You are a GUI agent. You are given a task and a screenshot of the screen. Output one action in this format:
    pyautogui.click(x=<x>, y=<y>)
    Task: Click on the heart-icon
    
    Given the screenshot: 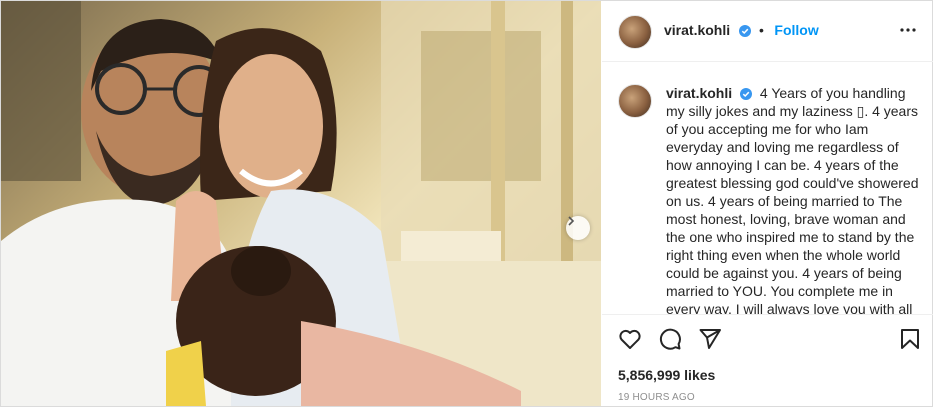 What is the action you would take?
    pyautogui.click(x=630, y=339)
    